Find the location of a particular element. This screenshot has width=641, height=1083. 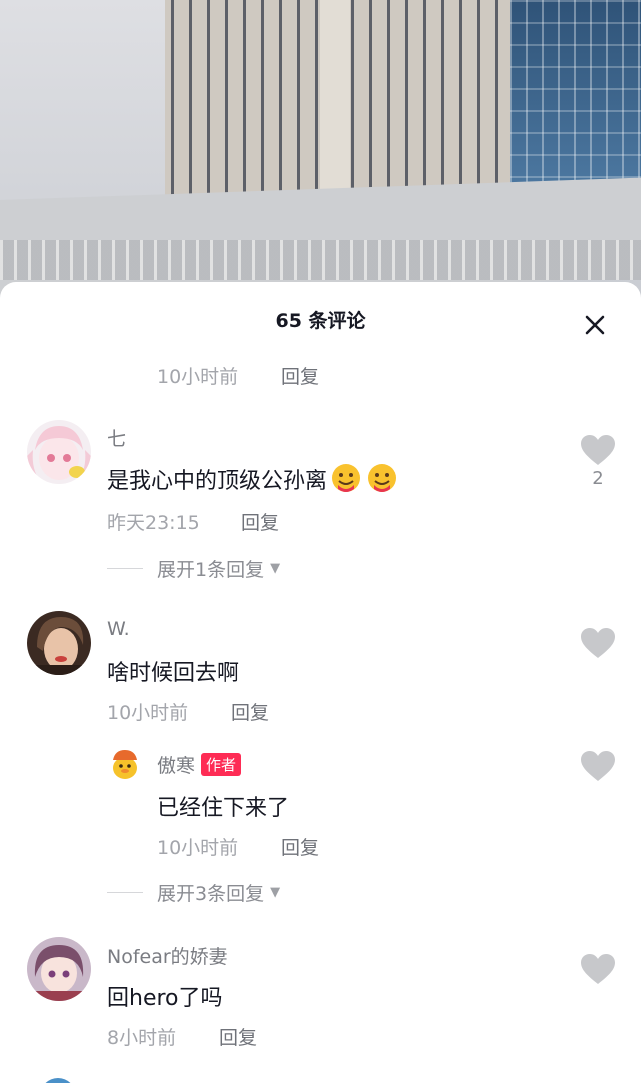

like-count: 2 is located at coordinates (598, 478).